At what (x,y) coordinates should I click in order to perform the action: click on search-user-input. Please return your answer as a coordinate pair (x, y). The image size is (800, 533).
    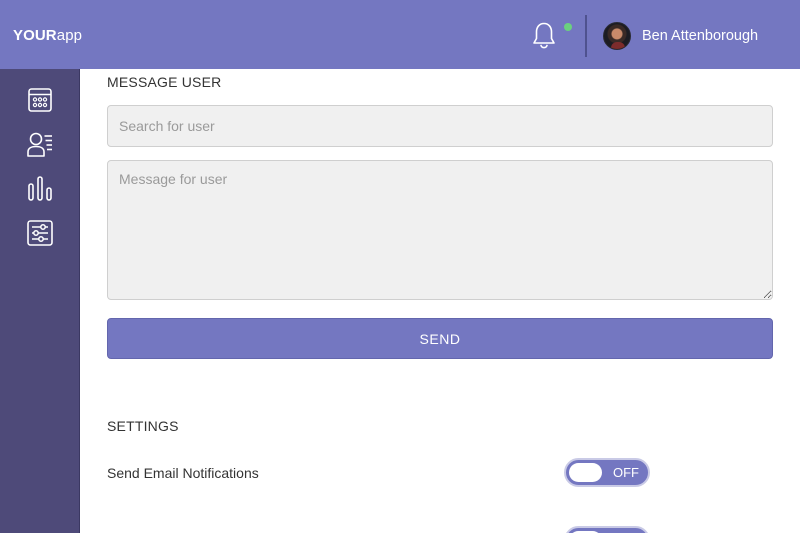
    Looking at the image, I should click on (440, 126).